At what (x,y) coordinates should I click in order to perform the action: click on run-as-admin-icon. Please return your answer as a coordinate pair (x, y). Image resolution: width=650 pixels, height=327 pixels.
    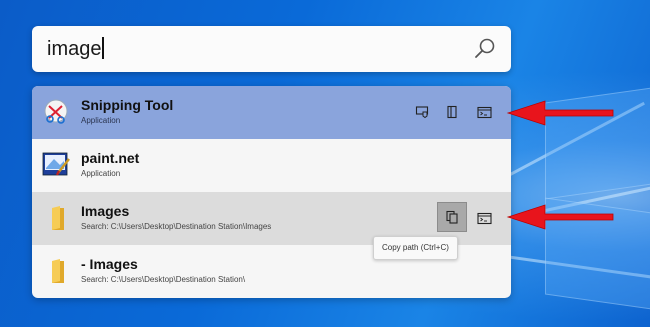
    Looking at the image, I should click on (422, 112).